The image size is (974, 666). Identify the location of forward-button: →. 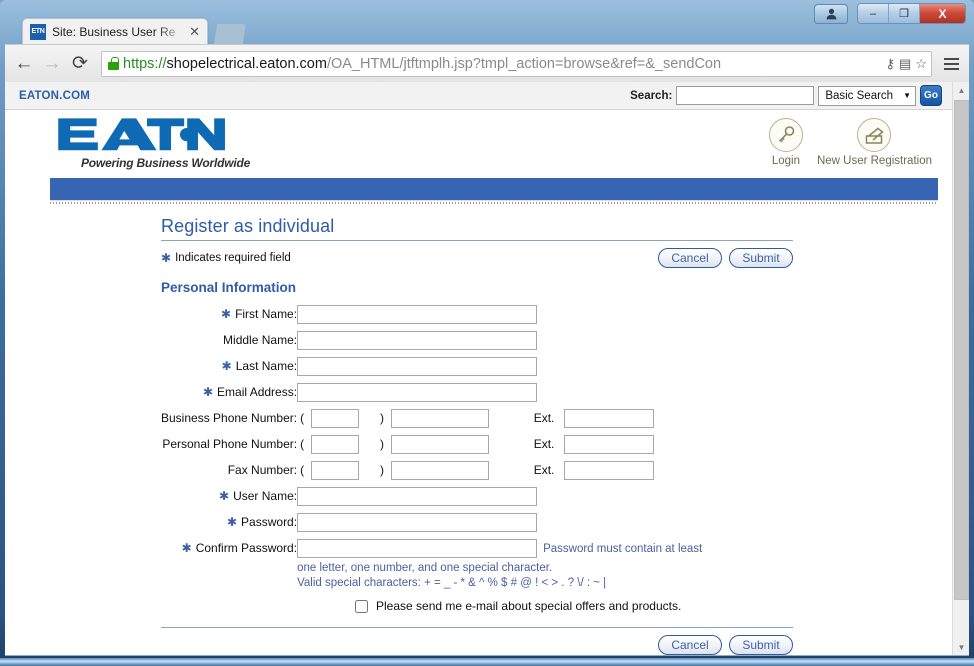
(52, 64).